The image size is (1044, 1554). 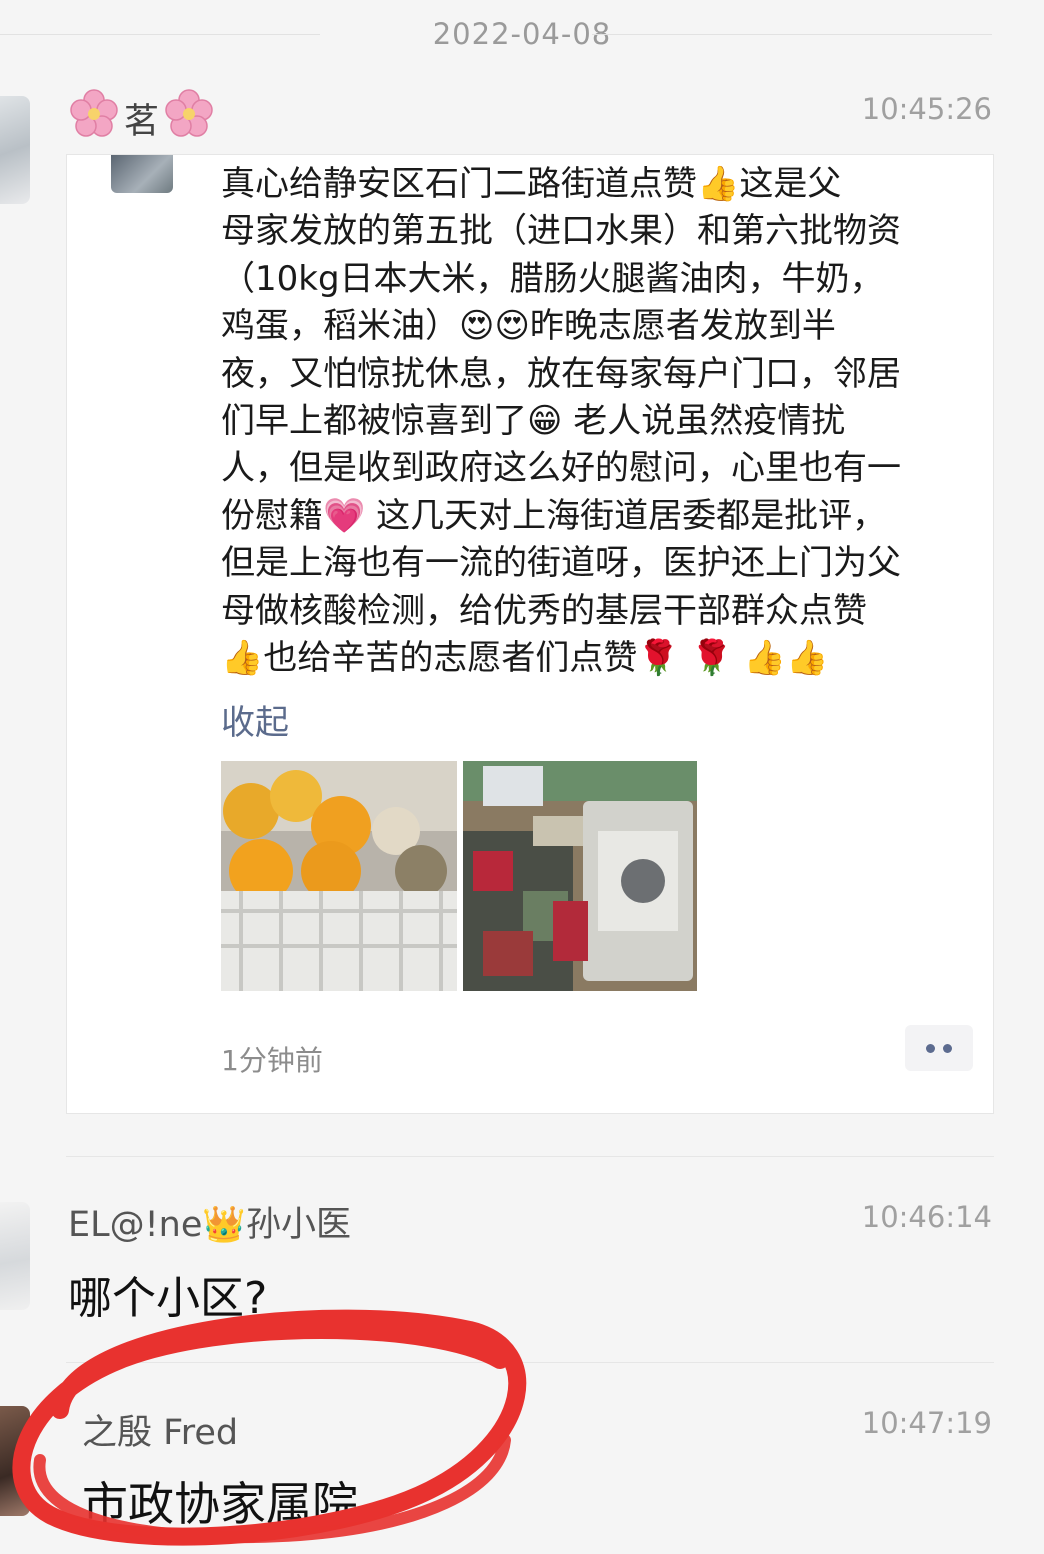 What do you see at coordinates (141, 118) in the screenshot?
I see `sender-name: 茗` at bounding box center [141, 118].